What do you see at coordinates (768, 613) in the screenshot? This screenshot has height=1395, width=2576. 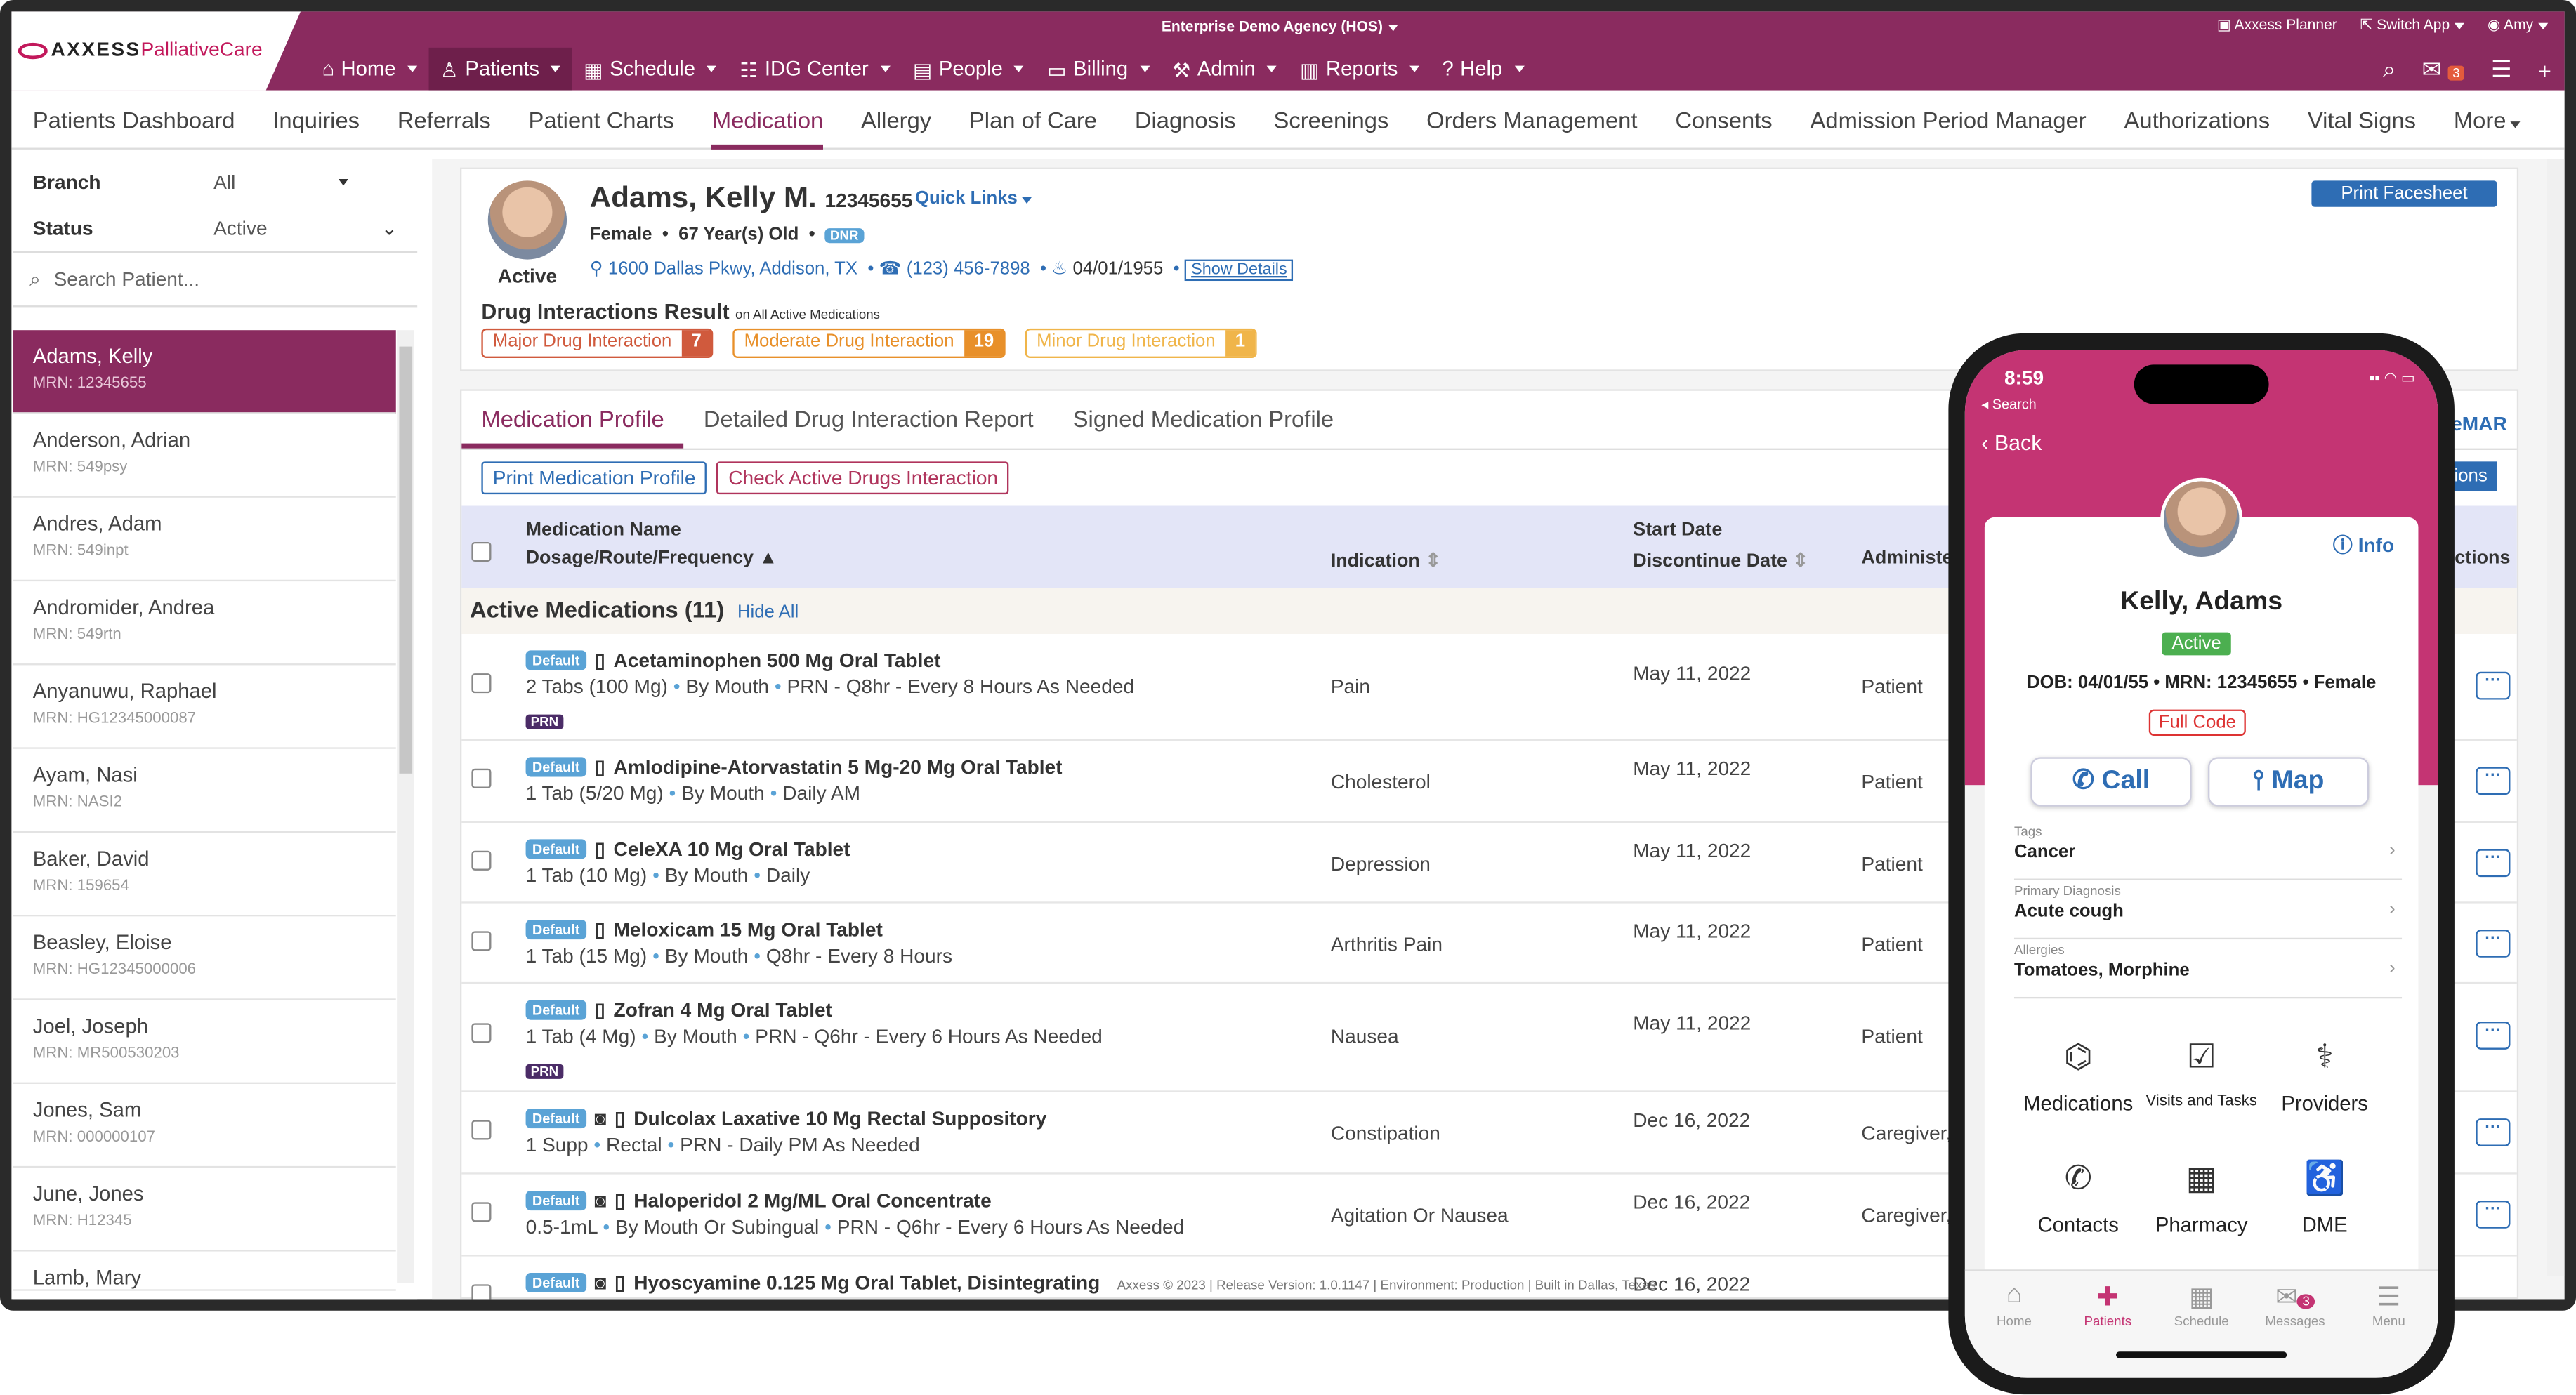 I see `hide-all-link: Hide All` at bounding box center [768, 613].